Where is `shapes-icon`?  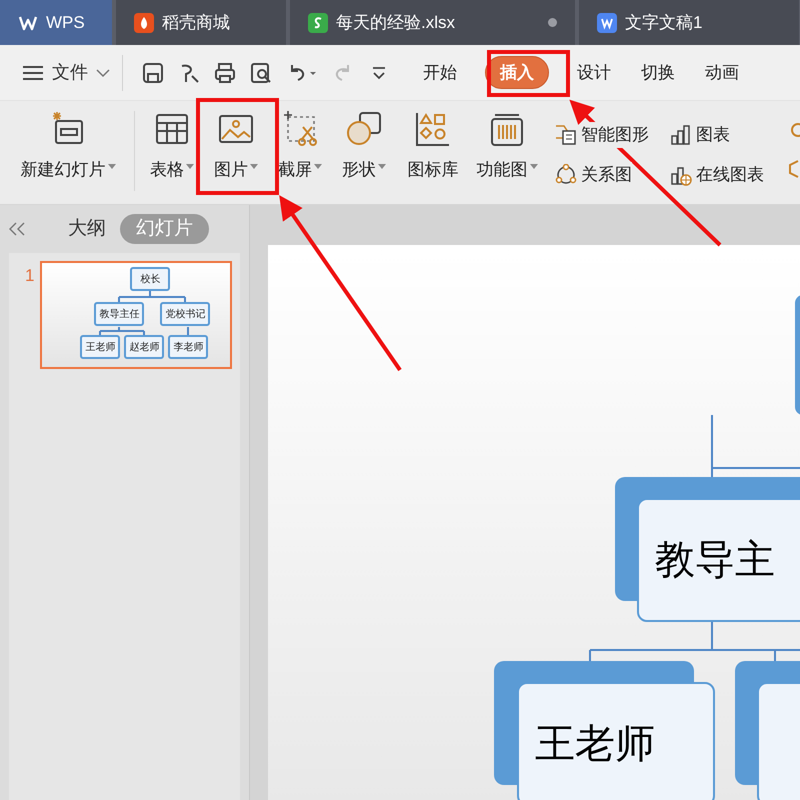
shapes-icon is located at coordinates (364, 129).